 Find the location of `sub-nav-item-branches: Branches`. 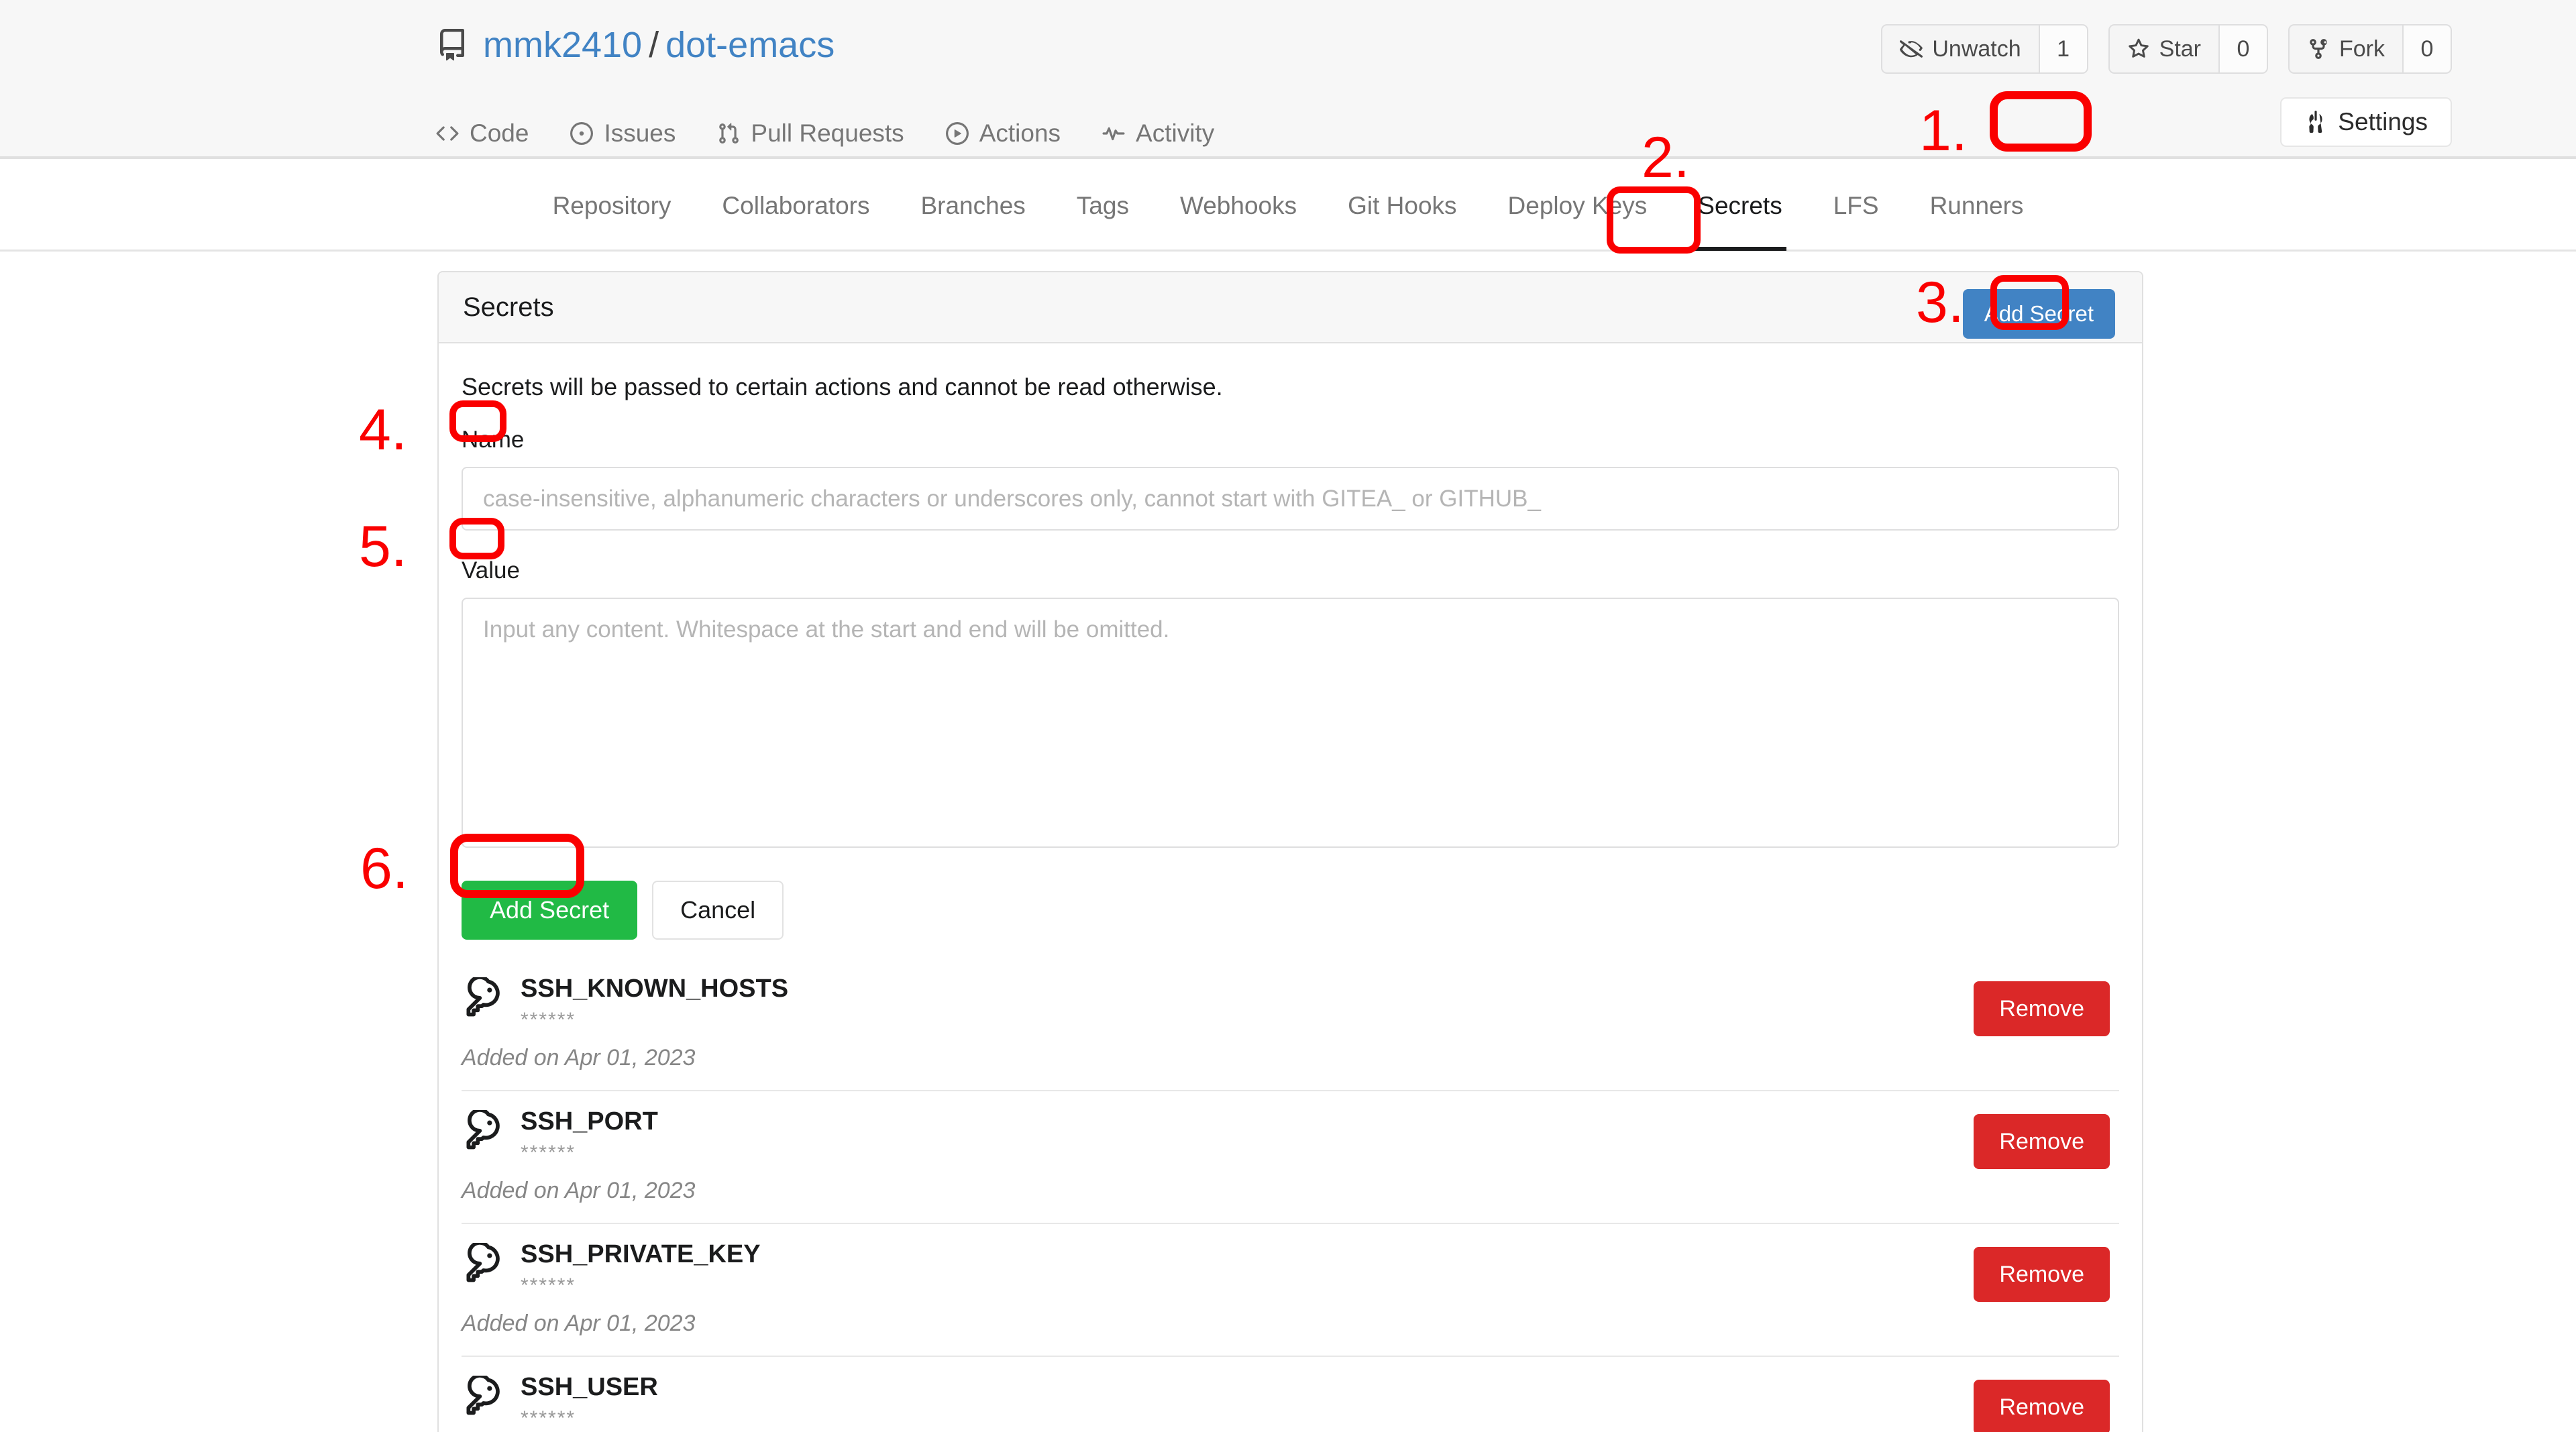

sub-nav-item-branches: Branches is located at coordinates (973, 206).